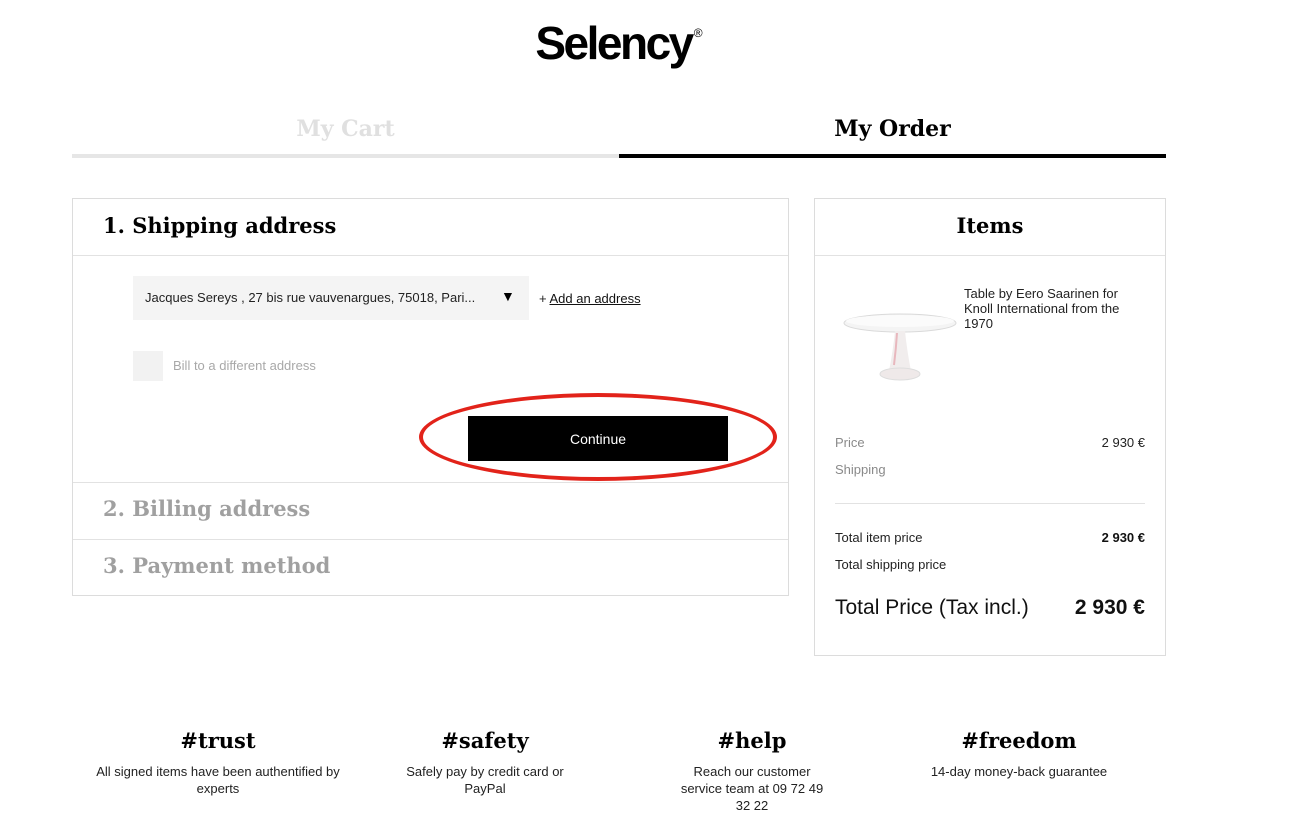 The height and width of the screenshot is (826, 1292). I want to click on add-address-link-wrap: + Add an address, so click(590, 298).